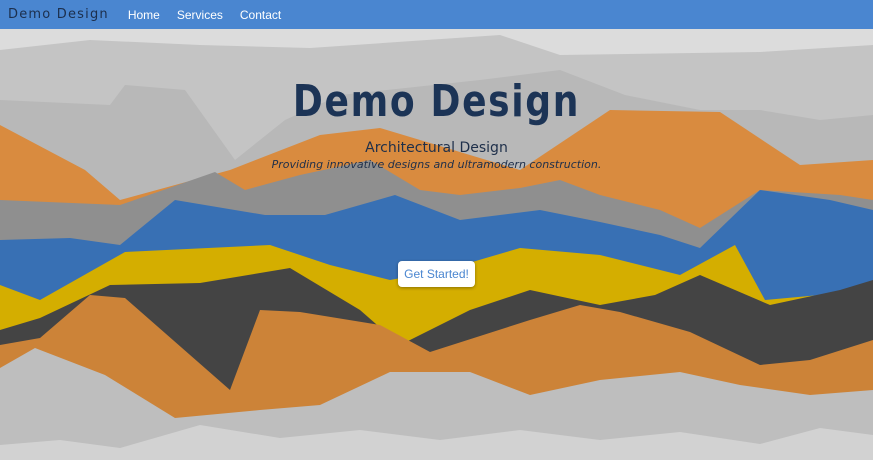 The width and height of the screenshot is (873, 460). I want to click on hero-title: Demo Design, so click(436, 101).